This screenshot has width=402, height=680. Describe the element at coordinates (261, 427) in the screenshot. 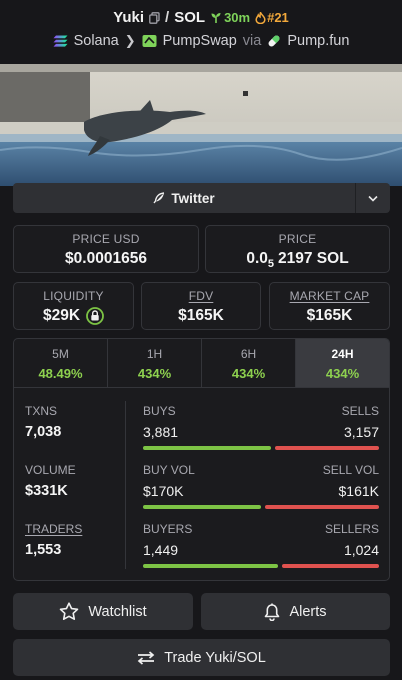

I see `buys-sells-split: BUYS SELLS 3,881 3,157` at that location.